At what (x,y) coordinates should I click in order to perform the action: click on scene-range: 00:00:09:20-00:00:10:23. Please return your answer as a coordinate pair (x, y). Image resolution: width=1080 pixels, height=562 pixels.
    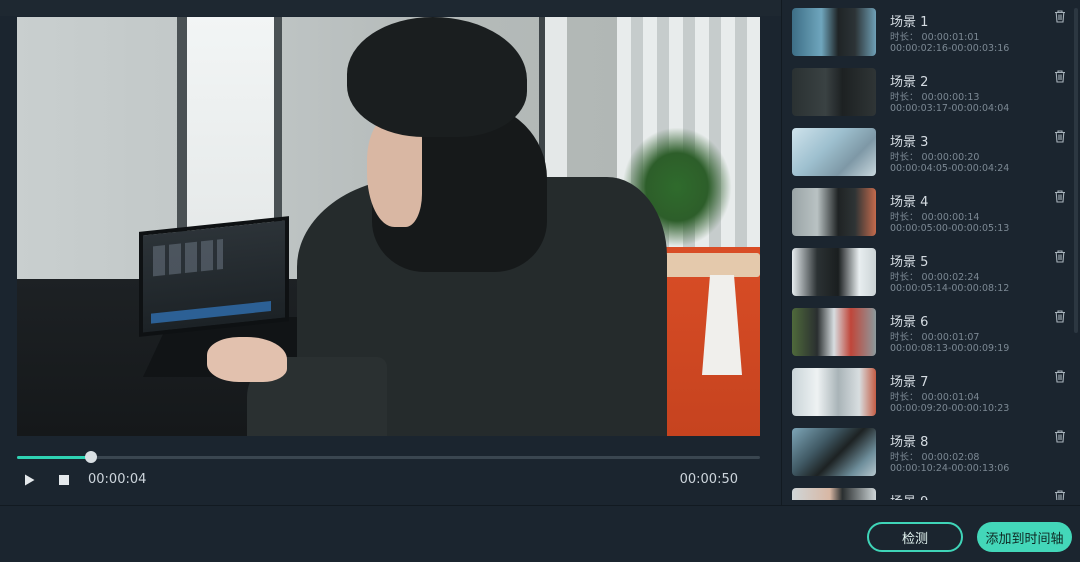
    Looking at the image, I should click on (950, 408).